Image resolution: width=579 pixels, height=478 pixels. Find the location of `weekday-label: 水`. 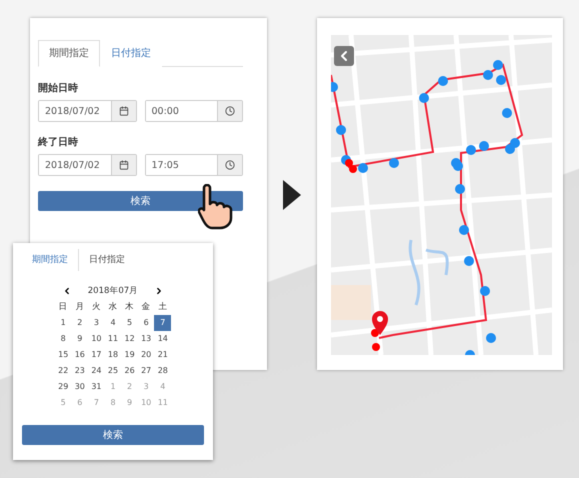

weekday-label: 水 is located at coordinates (113, 307).